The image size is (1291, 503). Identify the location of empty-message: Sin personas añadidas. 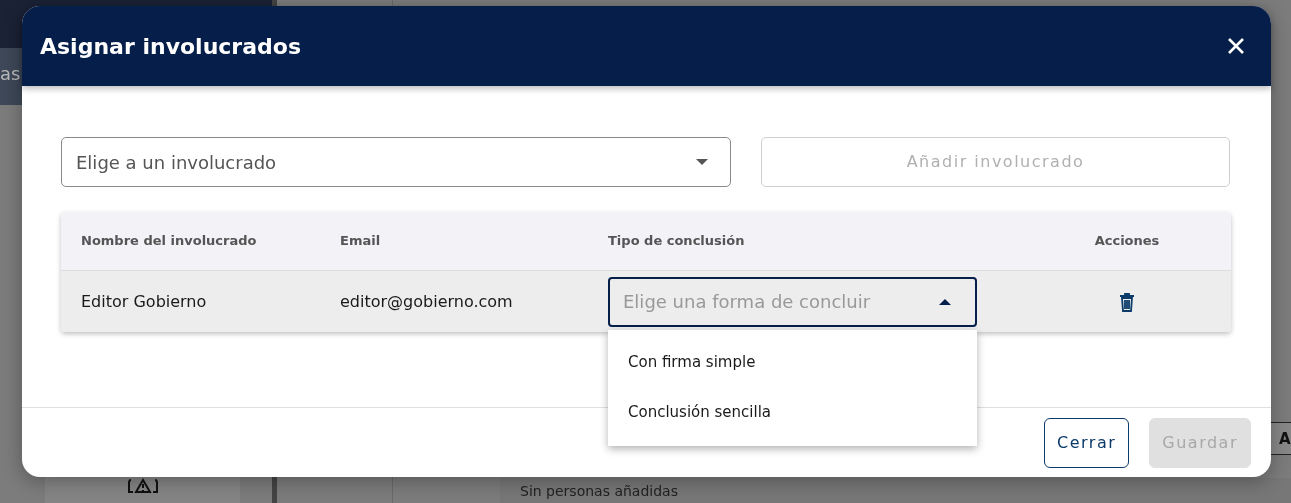
(599, 491).